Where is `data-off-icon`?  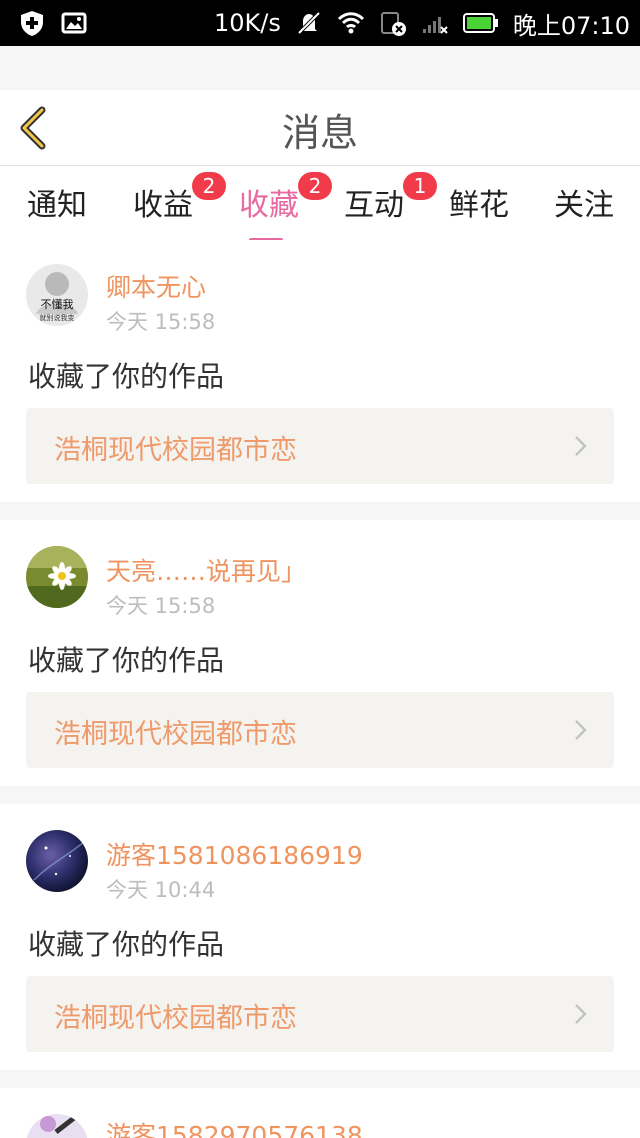 data-off-icon is located at coordinates (393, 24).